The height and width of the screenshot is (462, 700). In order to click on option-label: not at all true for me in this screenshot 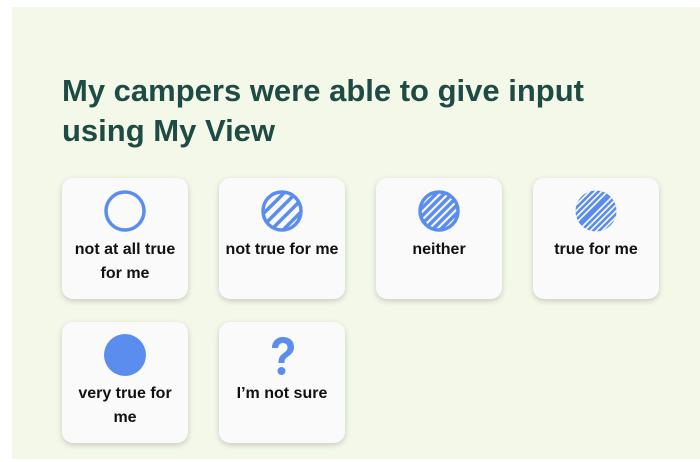, I will do `click(125, 261)`.